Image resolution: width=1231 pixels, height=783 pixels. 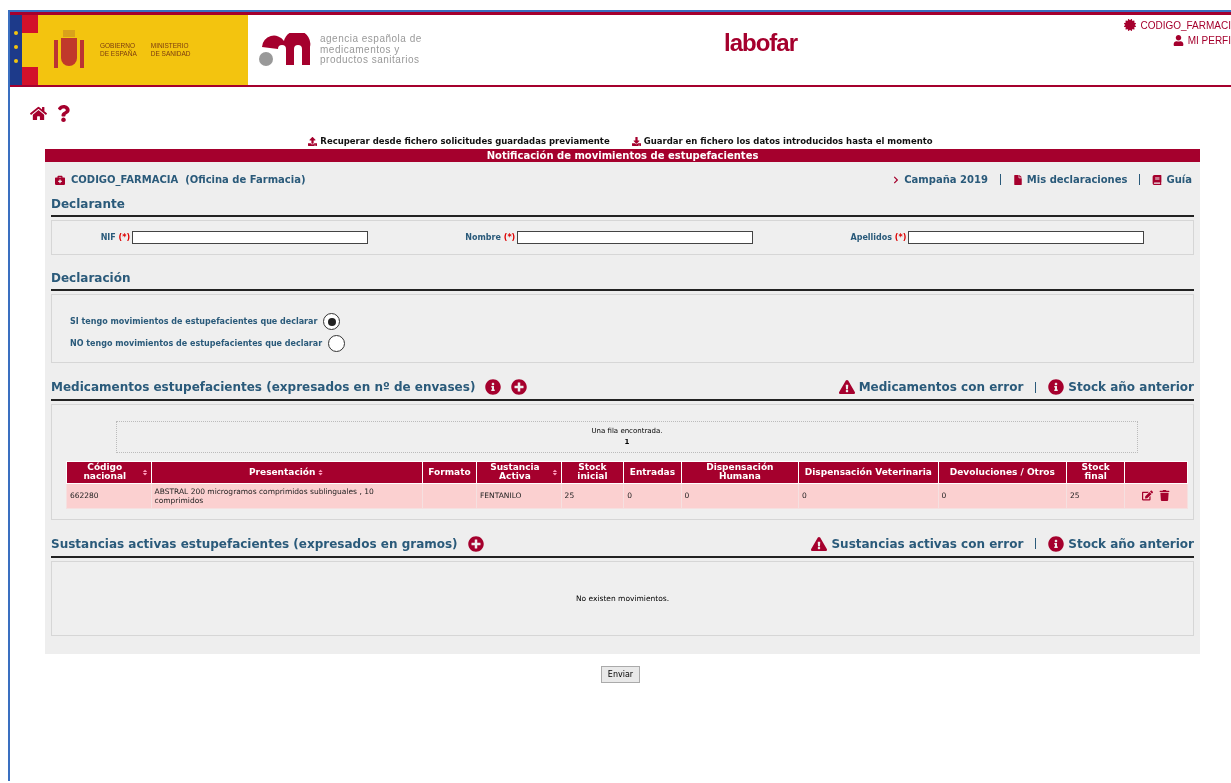 I want to click on user-link: CODIGO_FARMACI, so click(x=1177, y=25).